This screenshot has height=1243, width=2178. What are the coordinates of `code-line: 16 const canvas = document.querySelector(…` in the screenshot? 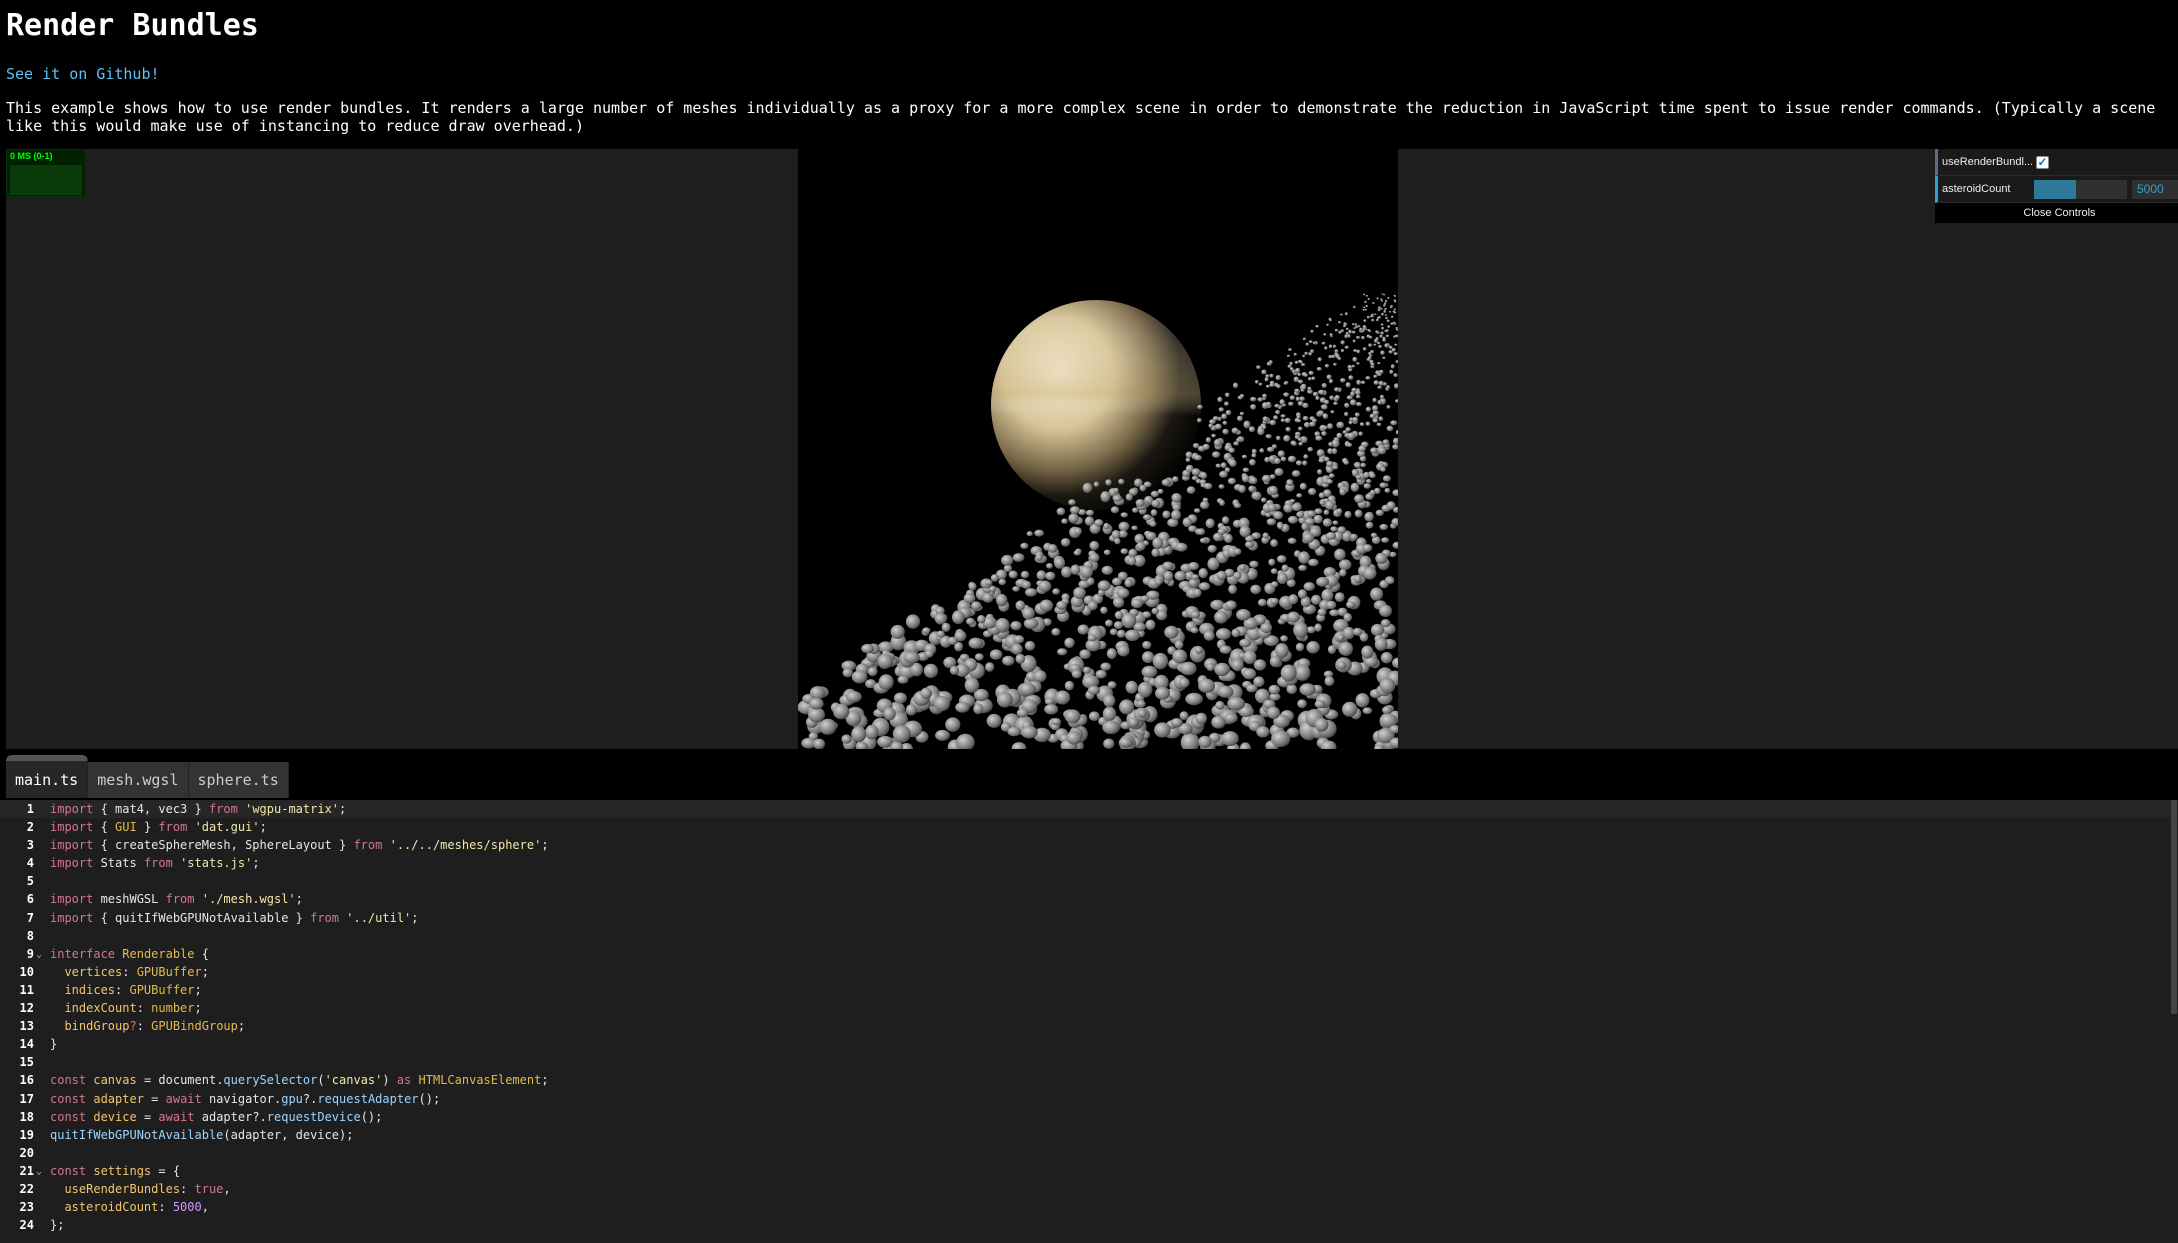 It's located at (1089, 1080).